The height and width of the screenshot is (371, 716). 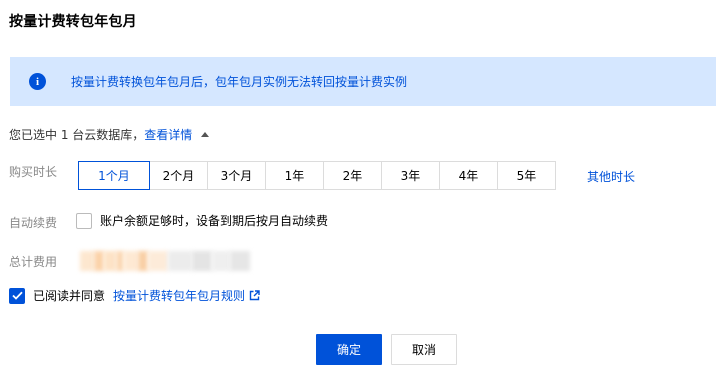 I want to click on view-details-link: 查看详情, so click(x=168, y=134).